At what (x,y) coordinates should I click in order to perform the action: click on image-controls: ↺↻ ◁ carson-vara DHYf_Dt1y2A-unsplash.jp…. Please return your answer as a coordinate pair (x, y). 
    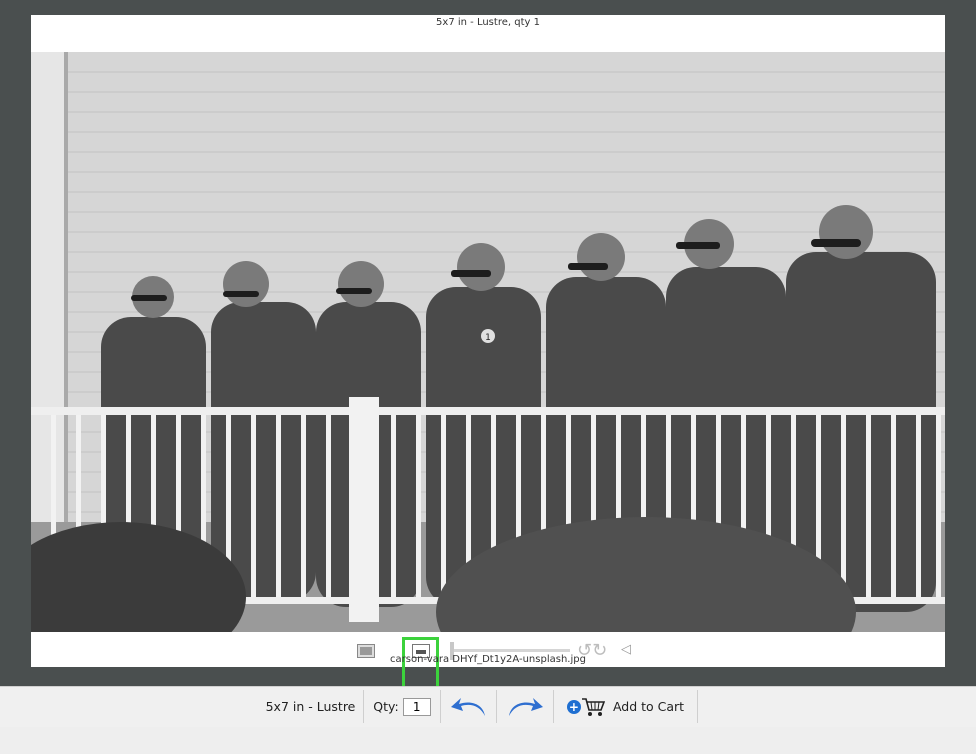
    Looking at the image, I should click on (488, 660).